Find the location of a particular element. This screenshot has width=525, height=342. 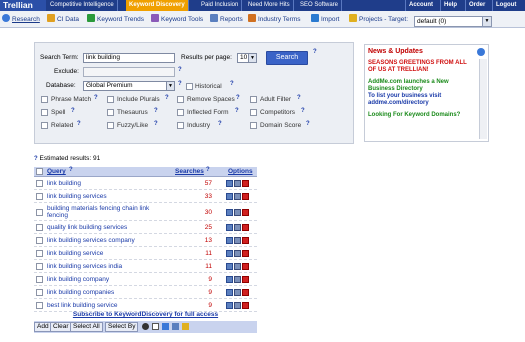

toolbar-projects: Projects - Target: is located at coordinates (378, 19).